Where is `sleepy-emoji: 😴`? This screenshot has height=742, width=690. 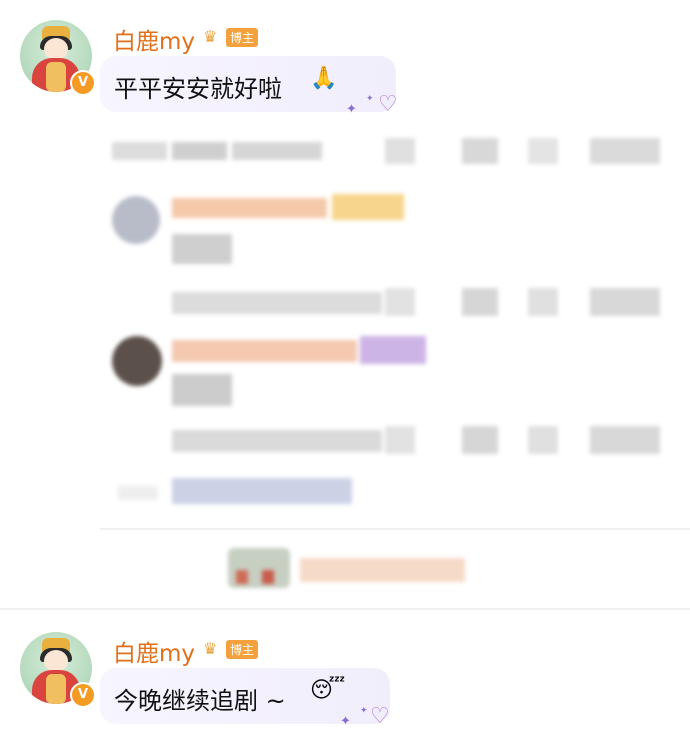 sleepy-emoji: 😴 is located at coordinates (328, 690).